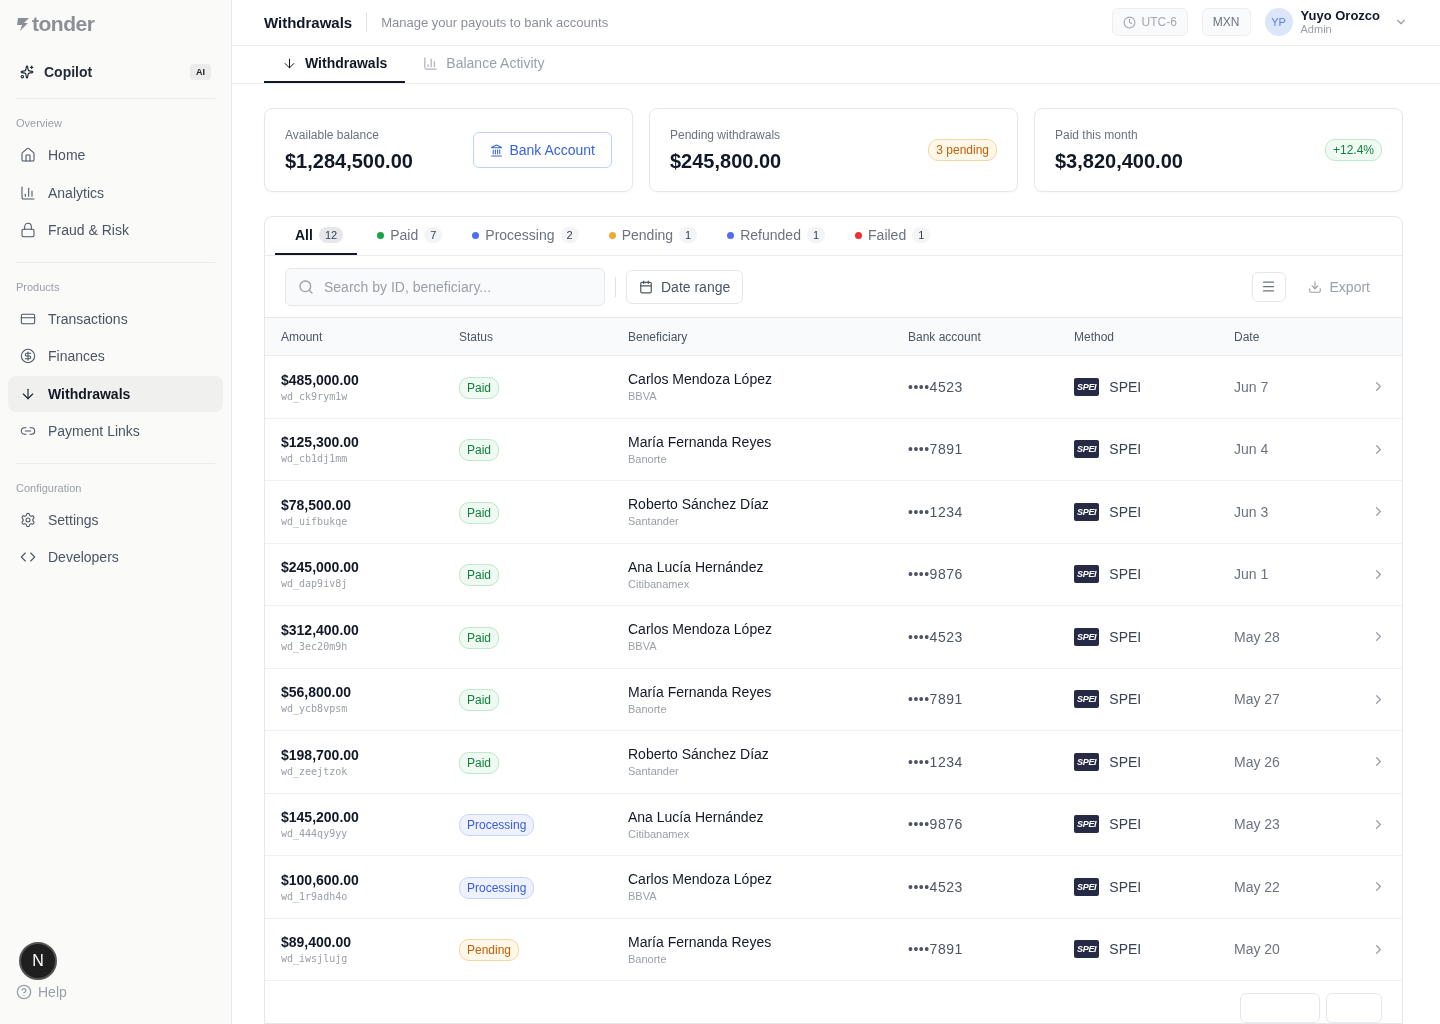 The height and width of the screenshot is (1024, 1440). Describe the element at coordinates (315, 771) in the screenshot. I see `withdrawal-id: wd_zeejtzok` at that location.